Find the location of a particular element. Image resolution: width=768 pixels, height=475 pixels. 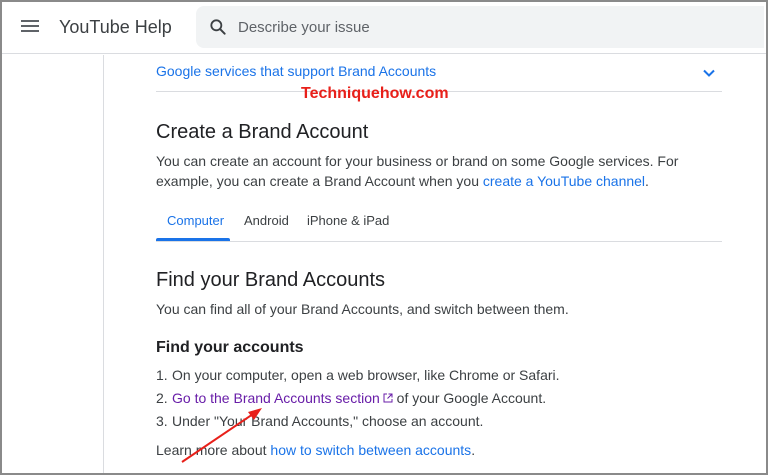

tab-android: Android is located at coordinates (266, 220).